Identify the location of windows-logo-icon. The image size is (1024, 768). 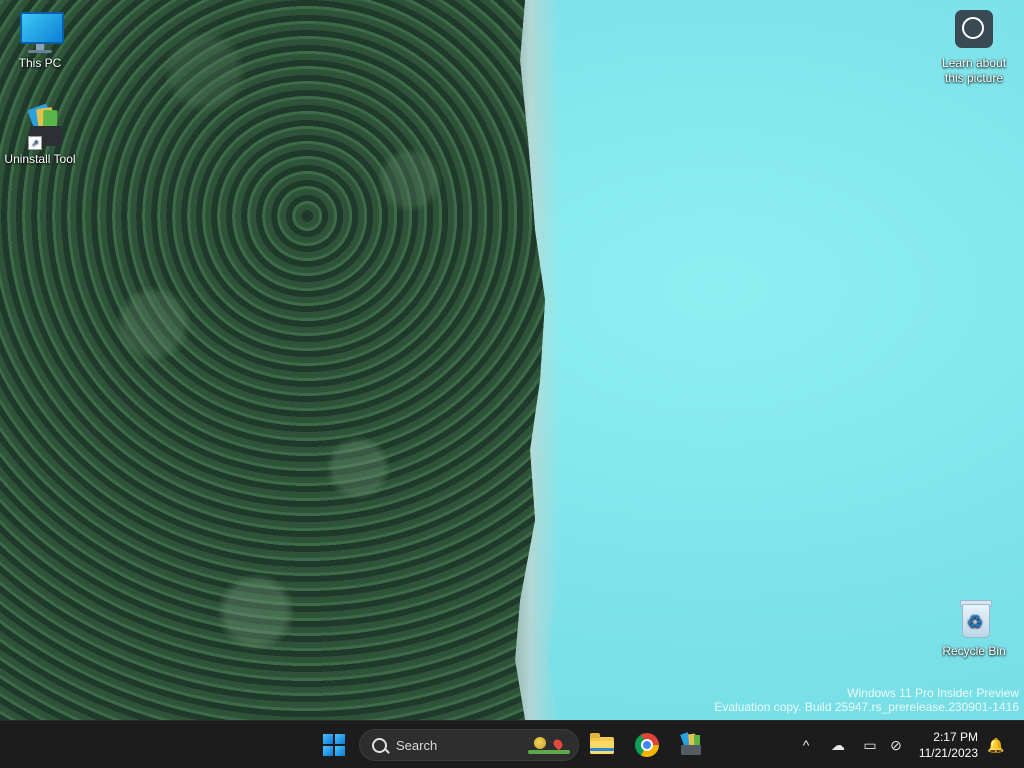
(334, 745).